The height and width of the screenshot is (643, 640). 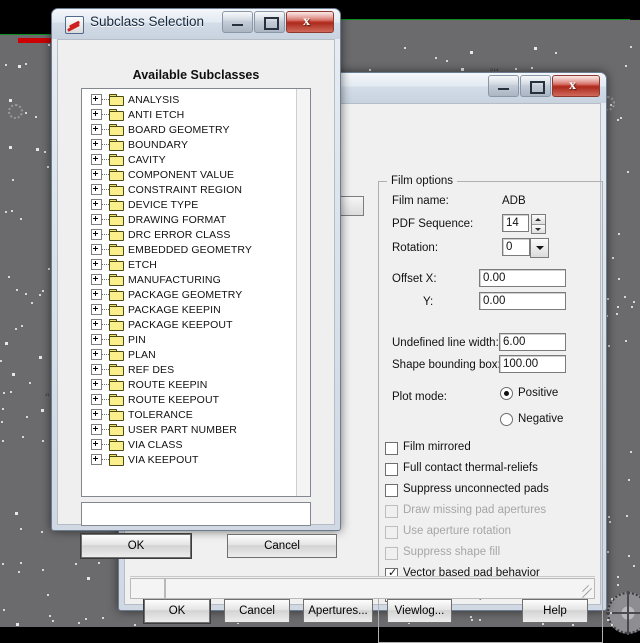 What do you see at coordinates (538, 224) in the screenshot?
I see `pdf-sequence-stepper` at bounding box center [538, 224].